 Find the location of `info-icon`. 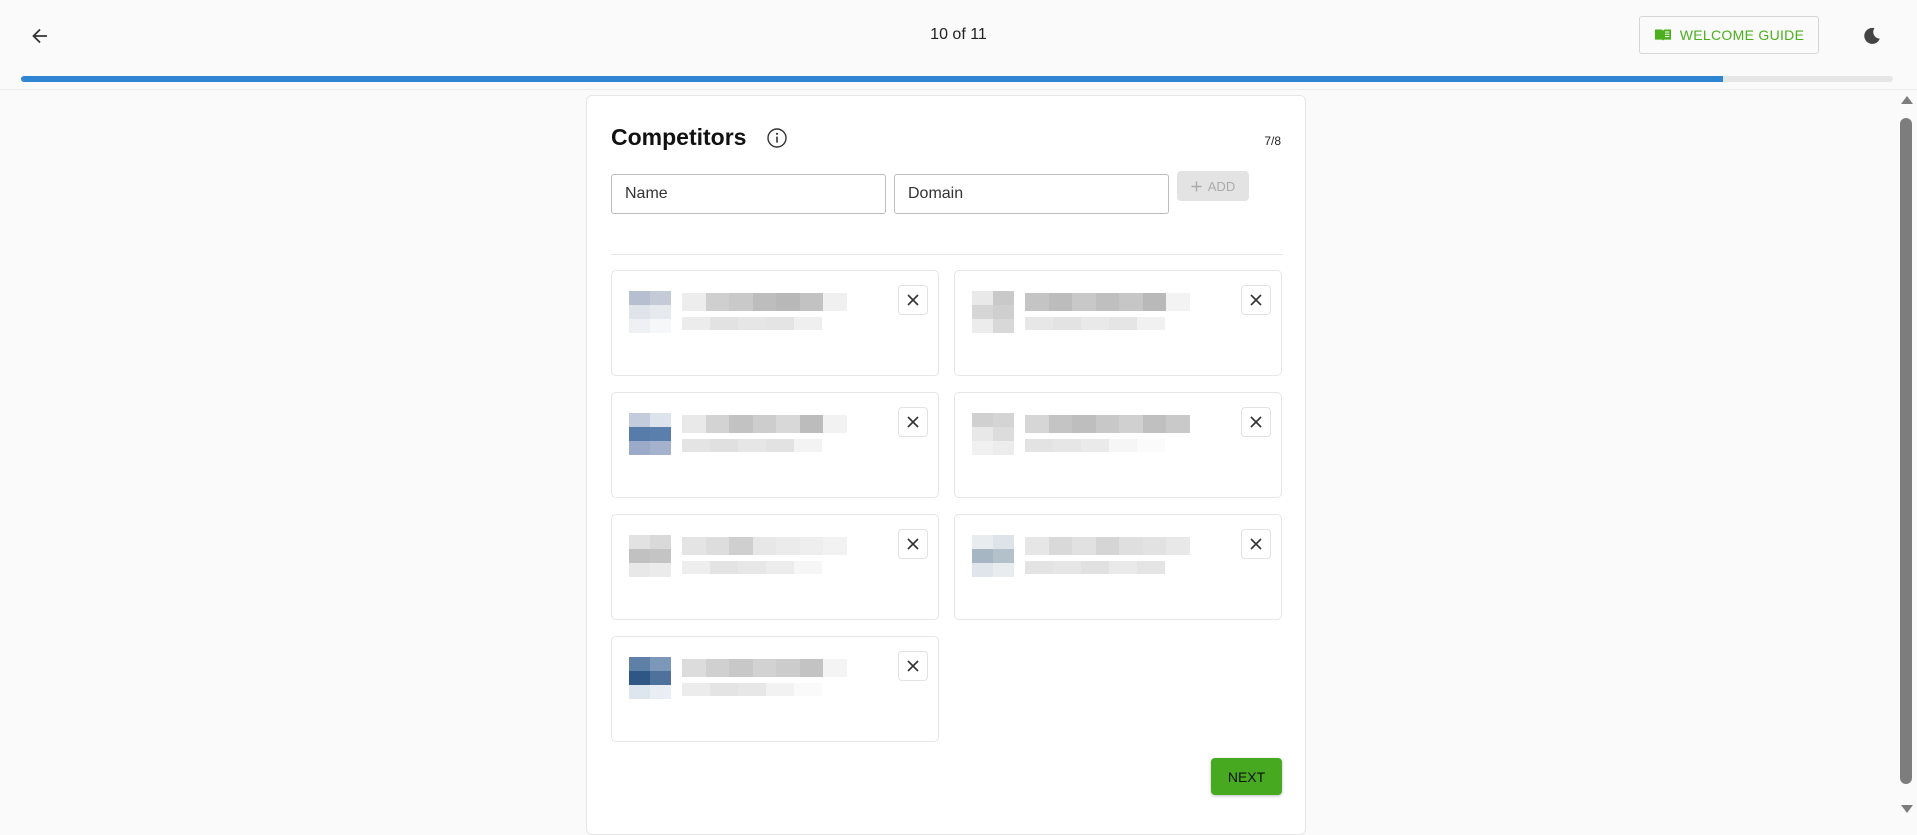

info-icon is located at coordinates (777, 138).